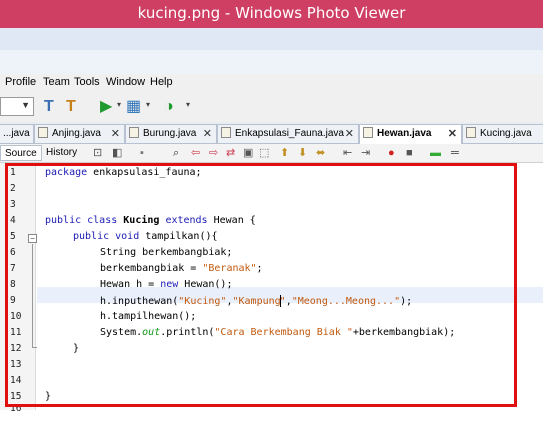 Image resolution: width=543 pixels, height=423 pixels. Describe the element at coordinates (502, 133) in the screenshot. I see `tab-kucing: Kucing.java` at that location.